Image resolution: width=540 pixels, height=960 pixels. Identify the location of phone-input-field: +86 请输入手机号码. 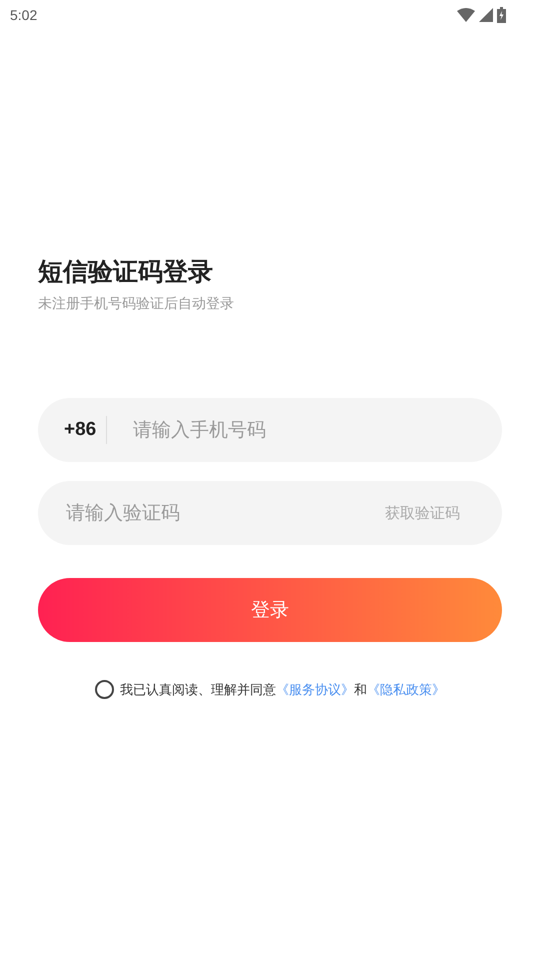
(270, 430).